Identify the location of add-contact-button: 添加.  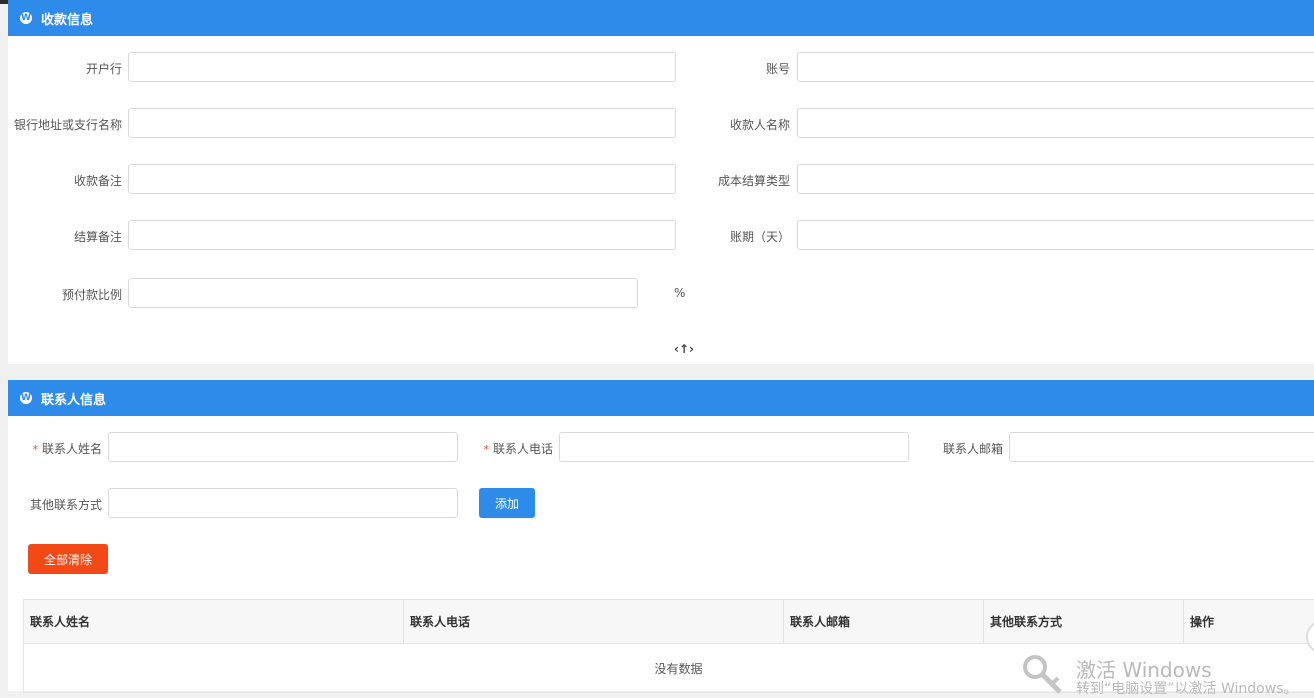
(507, 503).